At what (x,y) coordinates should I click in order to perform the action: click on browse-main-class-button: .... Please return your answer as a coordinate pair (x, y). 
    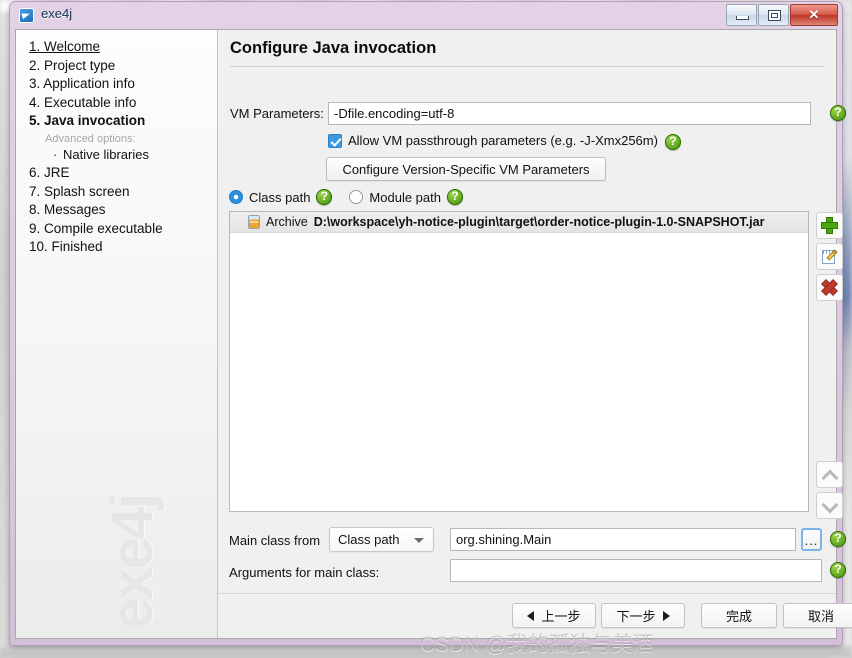
    Looking at the image, I should click on (811, 539).